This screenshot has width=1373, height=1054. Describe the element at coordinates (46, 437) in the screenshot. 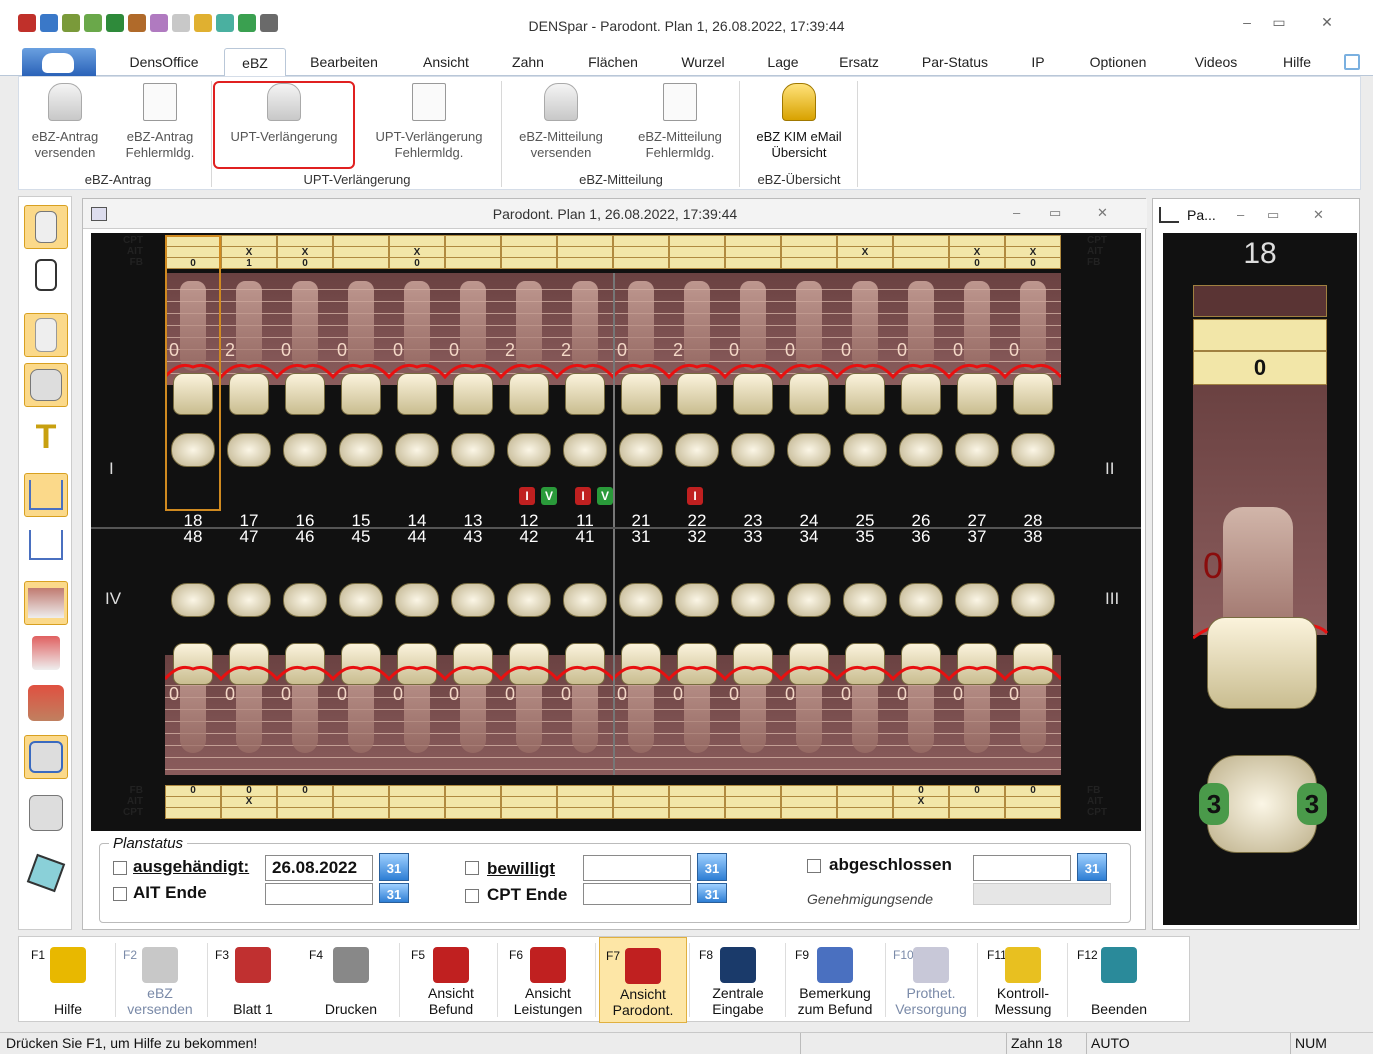

I see `text-tool-icon: T` at that location.